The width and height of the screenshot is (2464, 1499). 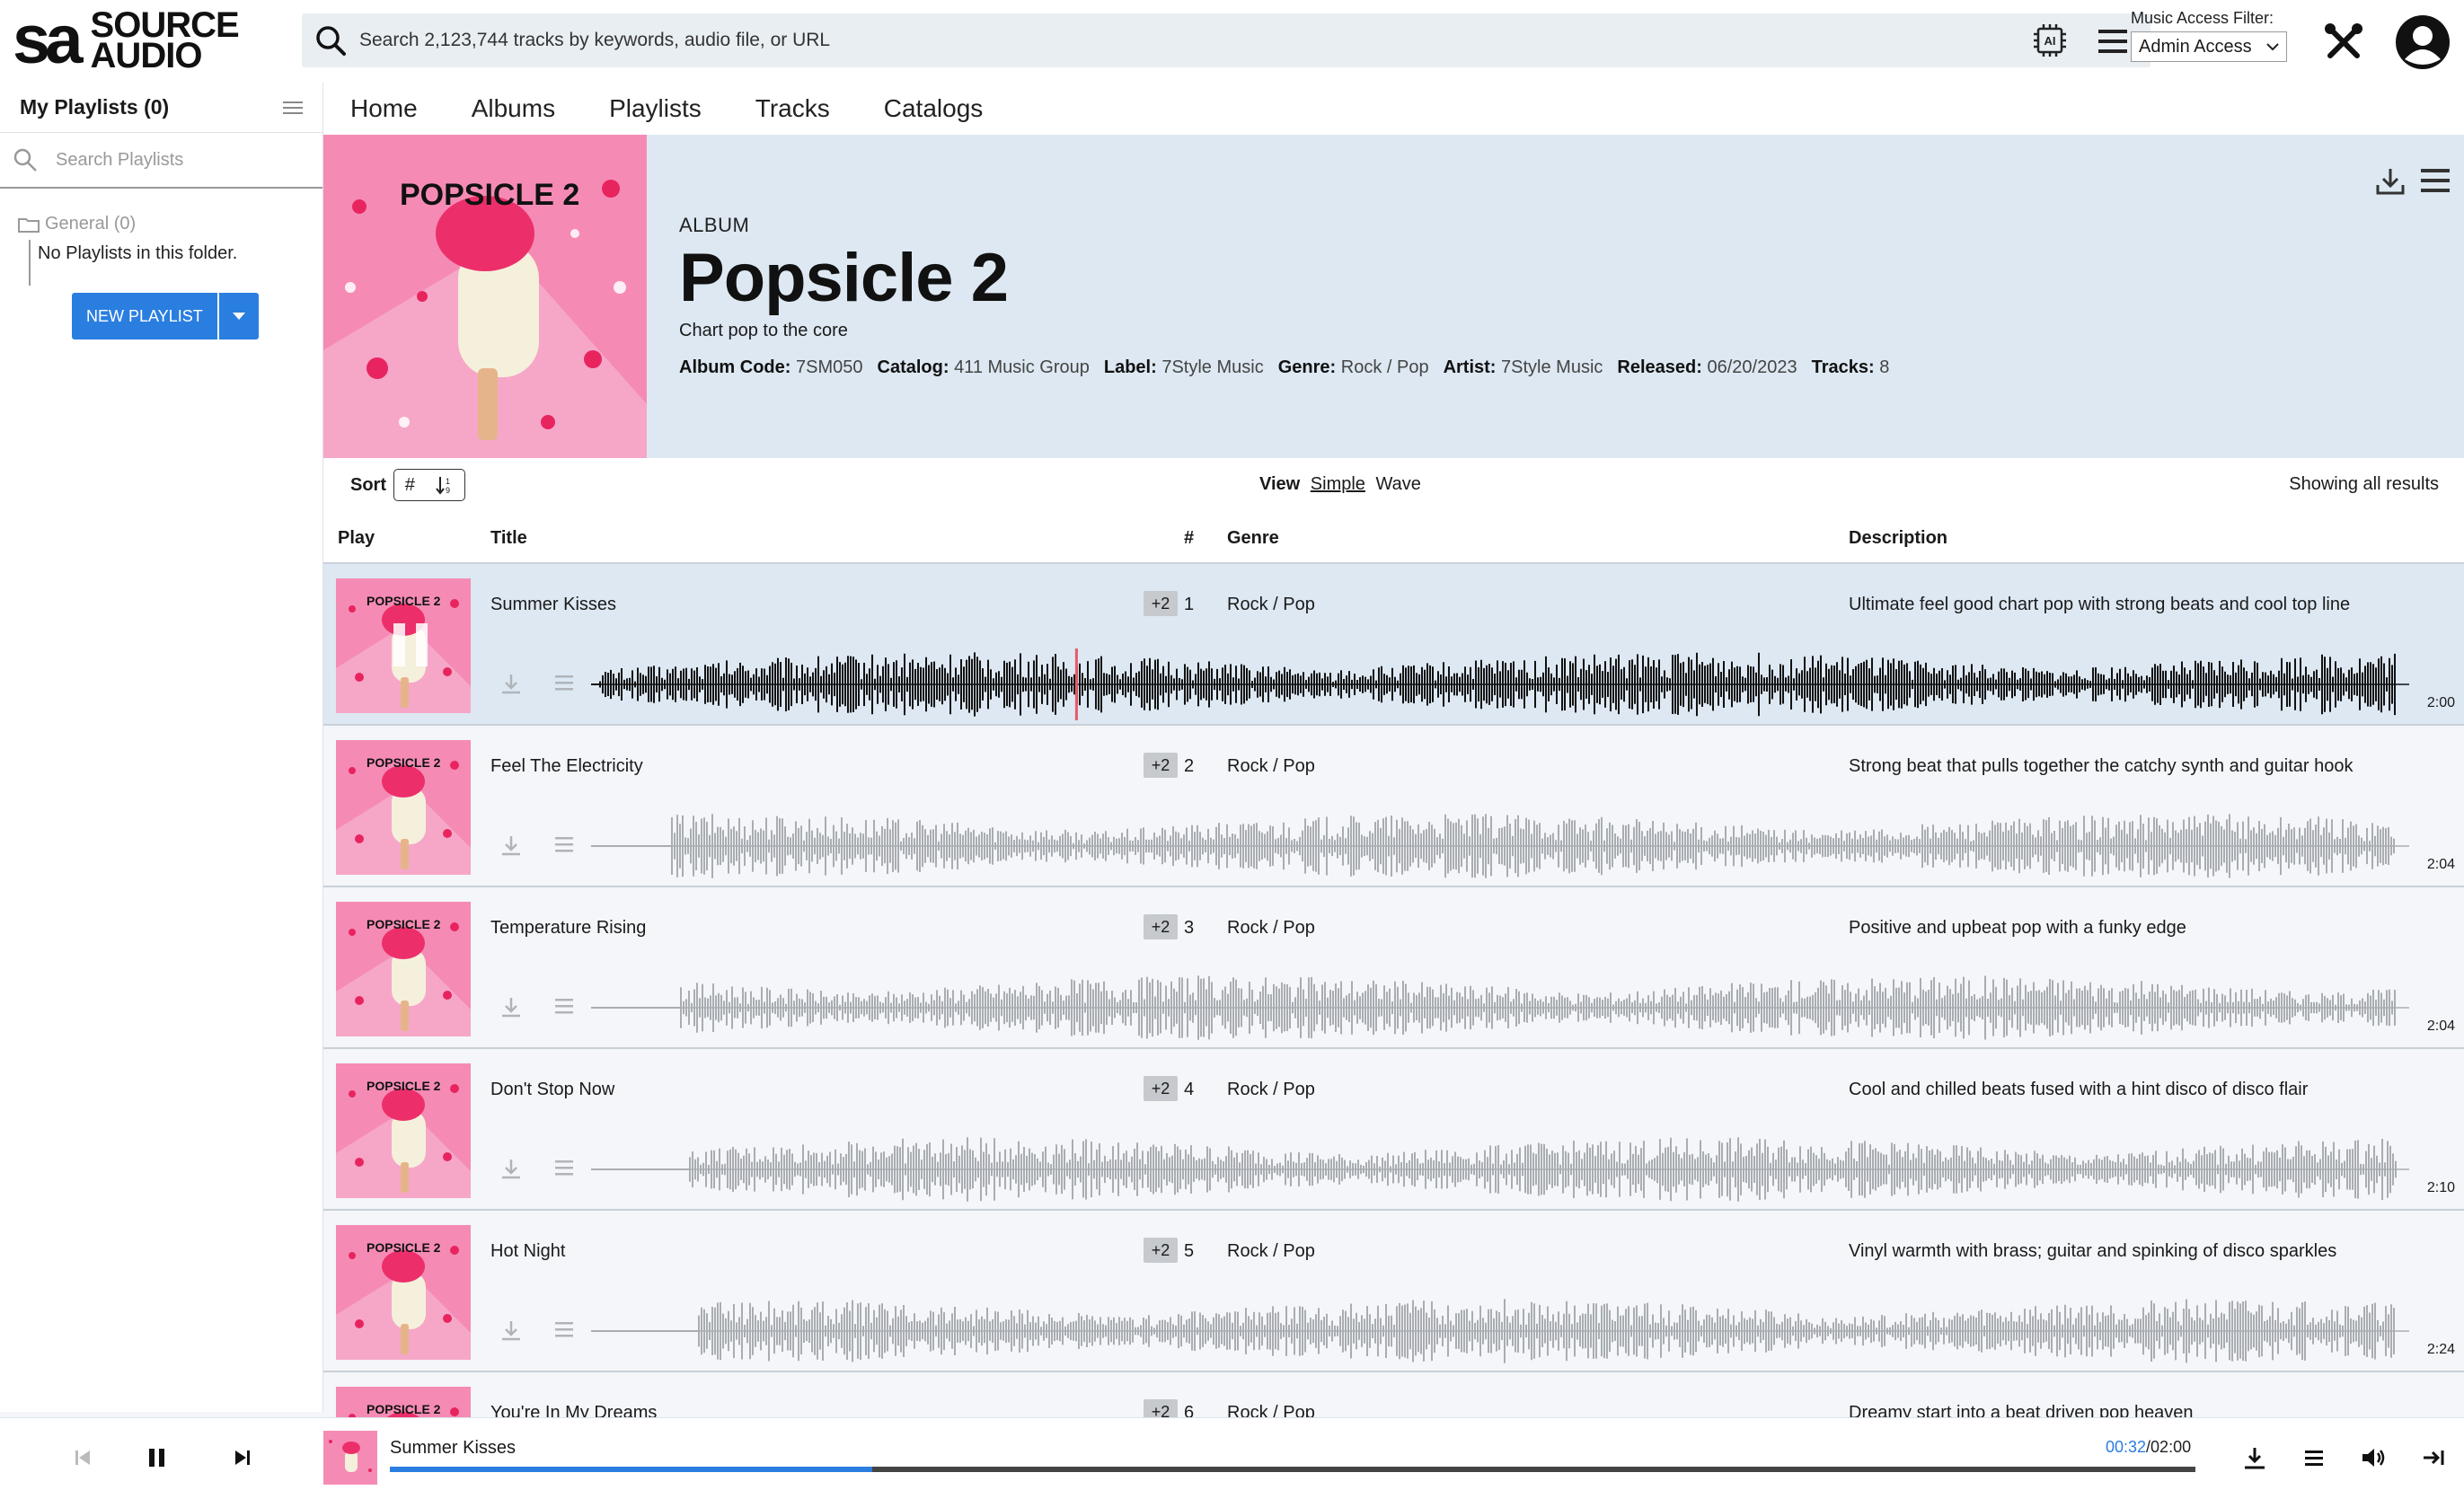 I want to click on track-number: 2, so click(x=1189, y=766).